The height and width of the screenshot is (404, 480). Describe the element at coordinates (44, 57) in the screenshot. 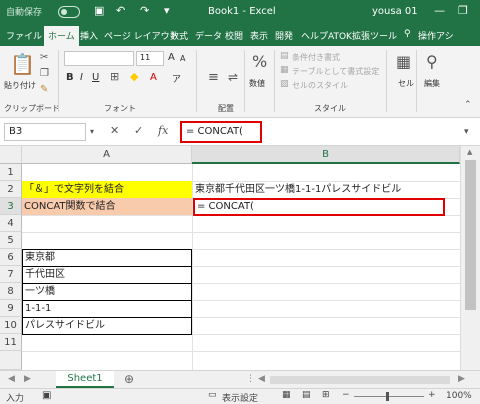

I see `cut-icon: ✂` at that location.